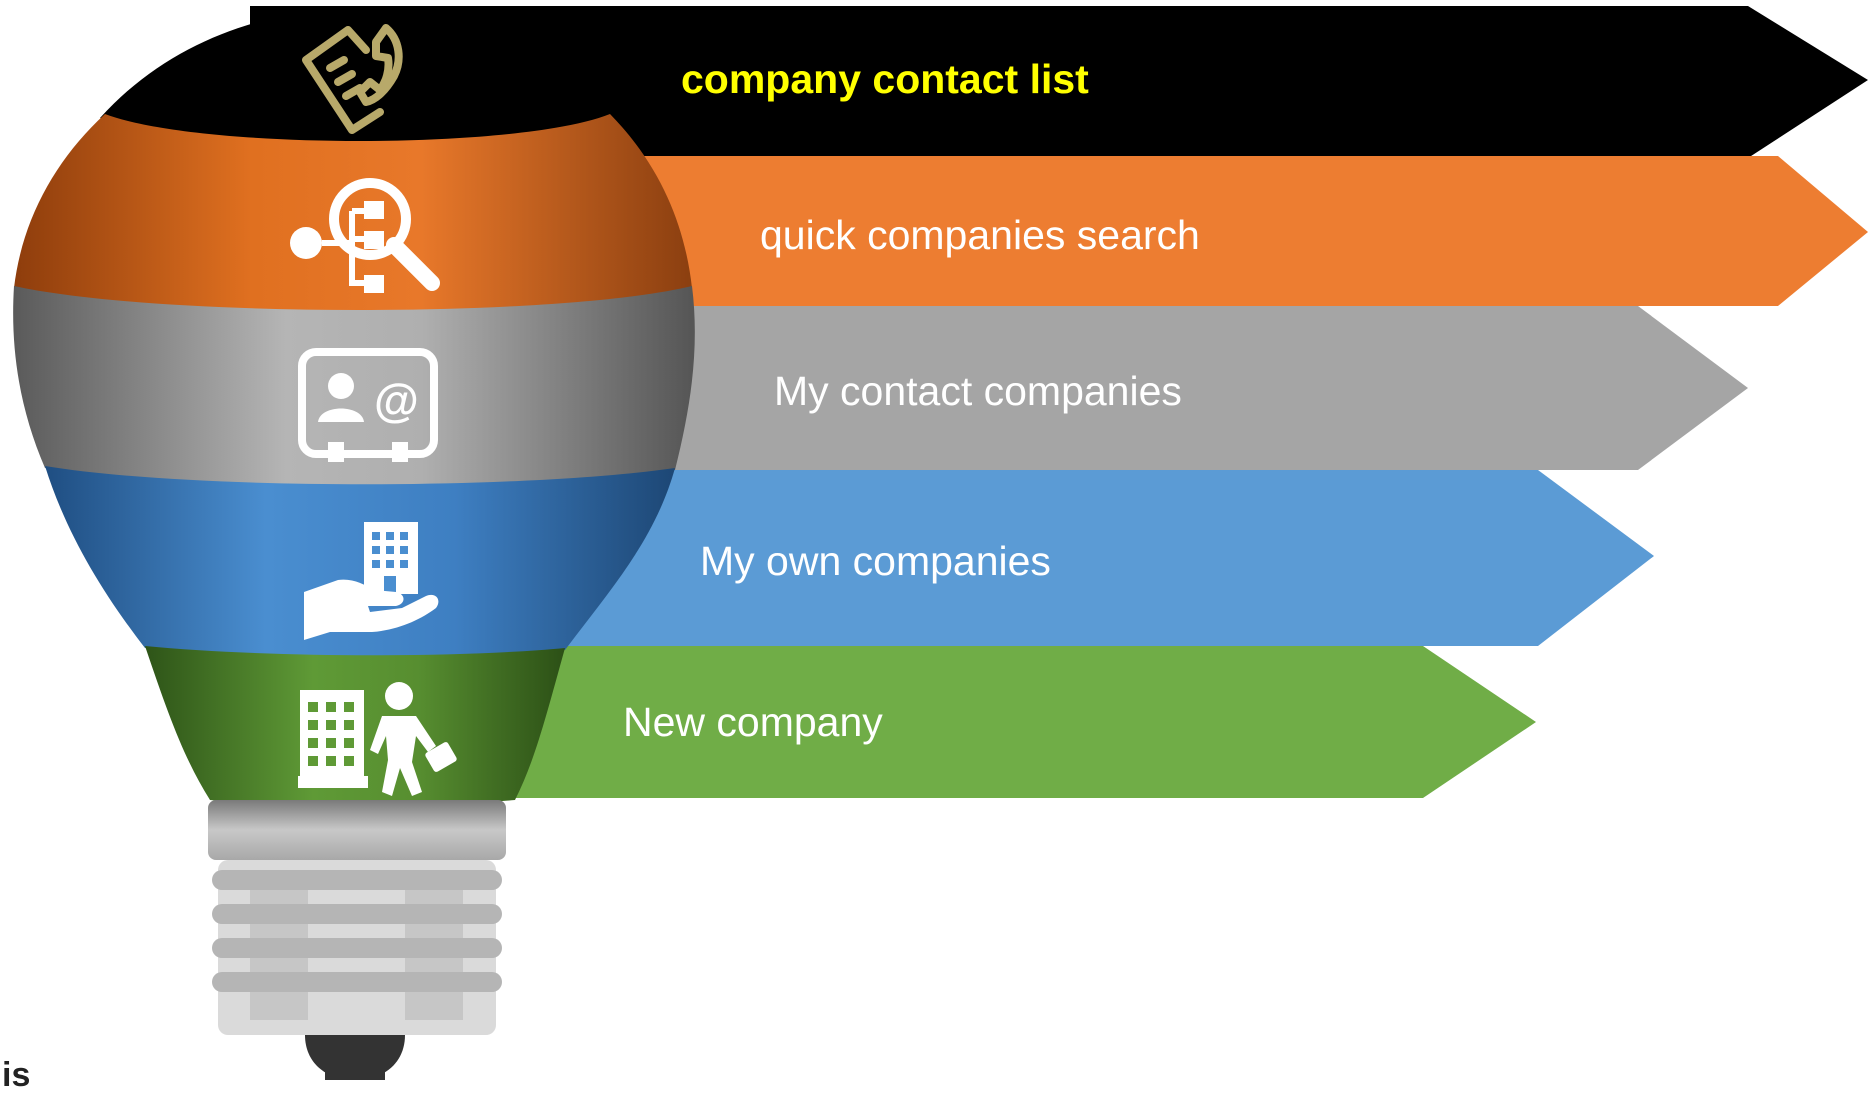  I want to click on label-my-own-companies: My own companies, so click(875, 561).